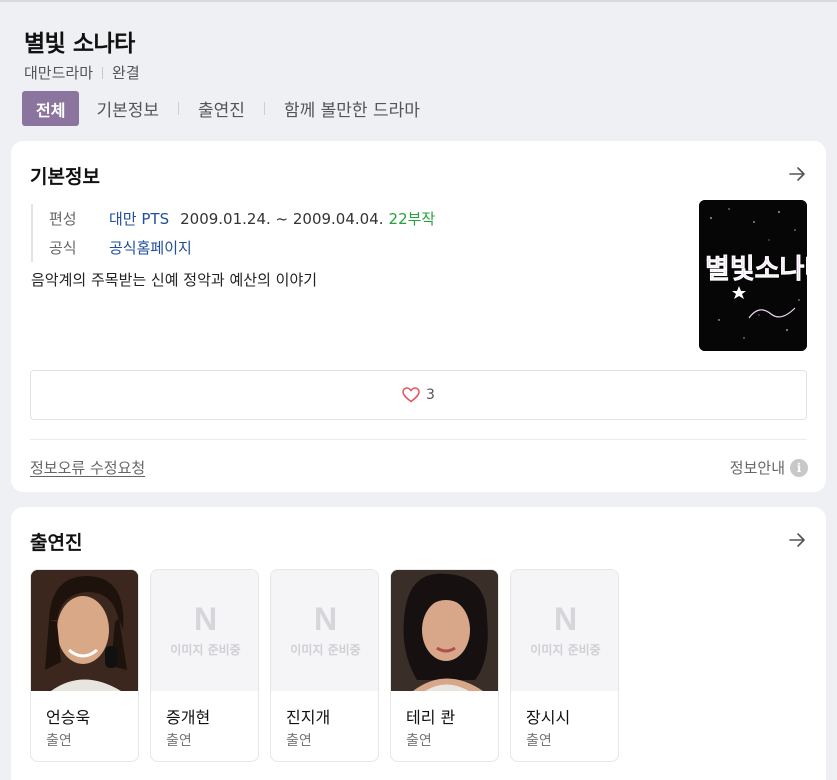 The image size is (837, 780). I want to click on info-guide-label: 정보안내, so click(757, 468).